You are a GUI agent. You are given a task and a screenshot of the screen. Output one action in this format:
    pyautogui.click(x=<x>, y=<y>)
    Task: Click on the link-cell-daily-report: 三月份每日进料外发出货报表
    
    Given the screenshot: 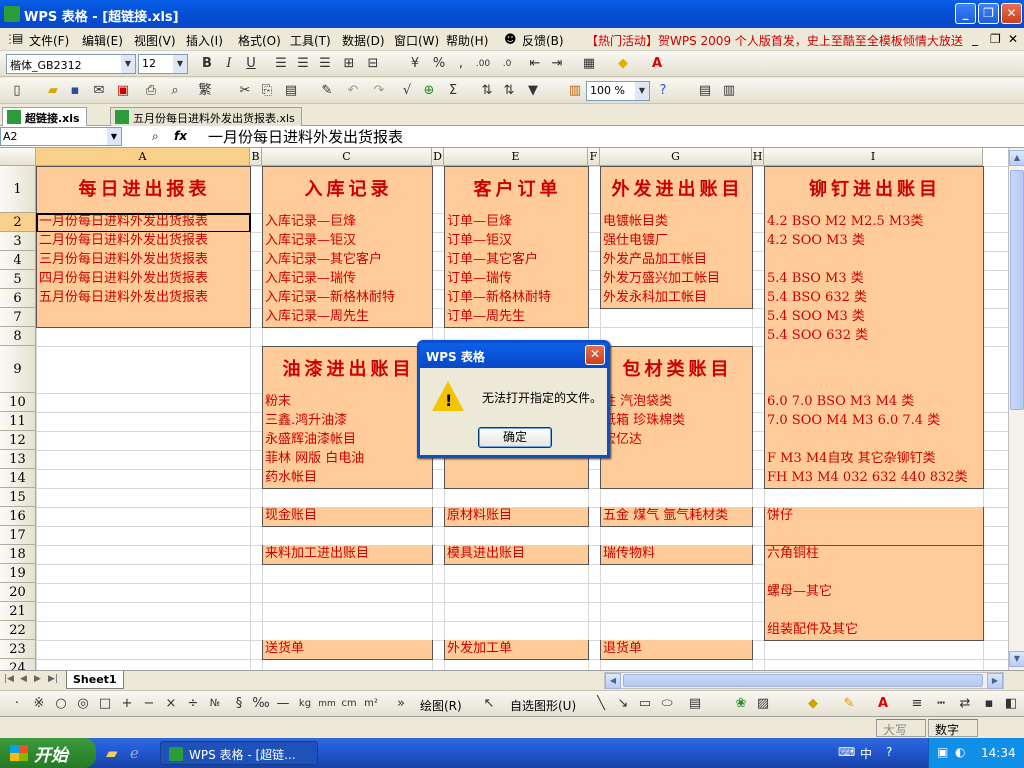 What is the action you would take?
    pyautogui.click(x=143, y=261)
    